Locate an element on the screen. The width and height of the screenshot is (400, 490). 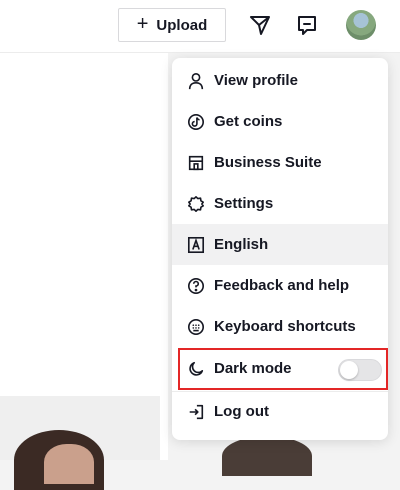
upload-button: + Upload is located at coordinates (172, 25).